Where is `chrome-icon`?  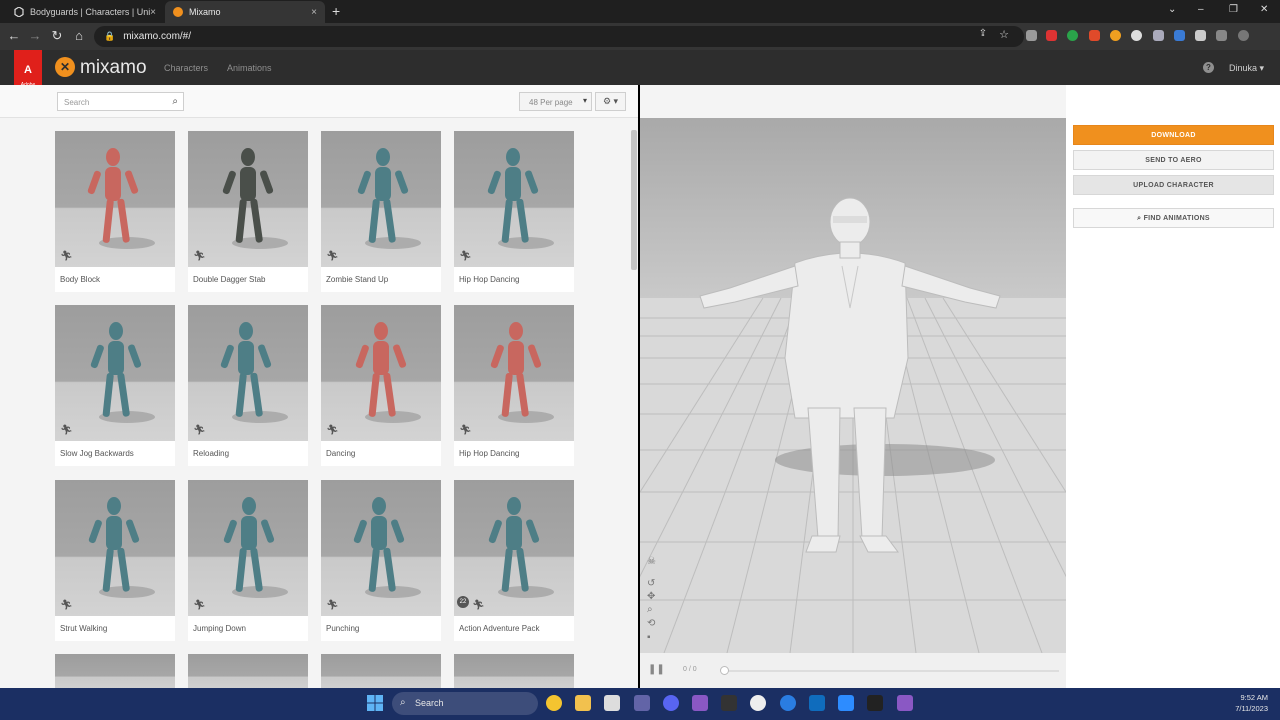 chrome-icon is located at coordinates (554, 703).